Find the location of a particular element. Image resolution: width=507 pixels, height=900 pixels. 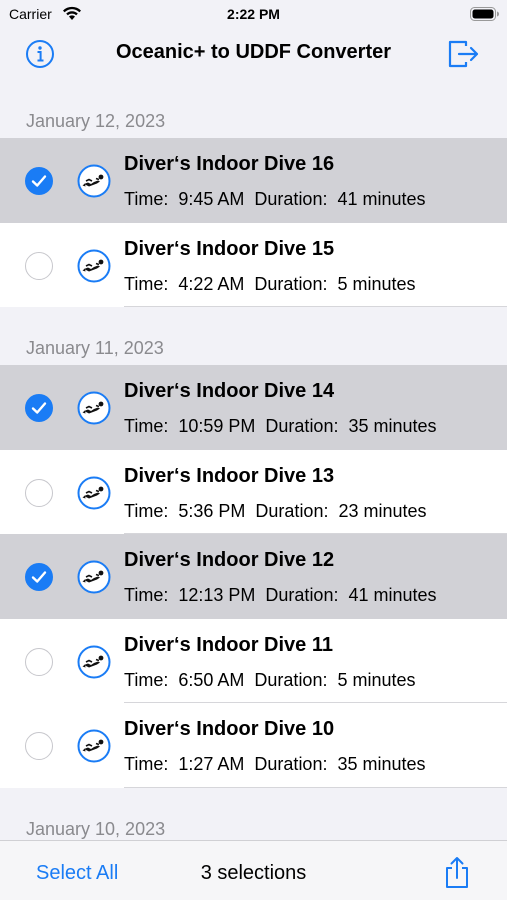

share-icon is located at coordinates (457, 873).